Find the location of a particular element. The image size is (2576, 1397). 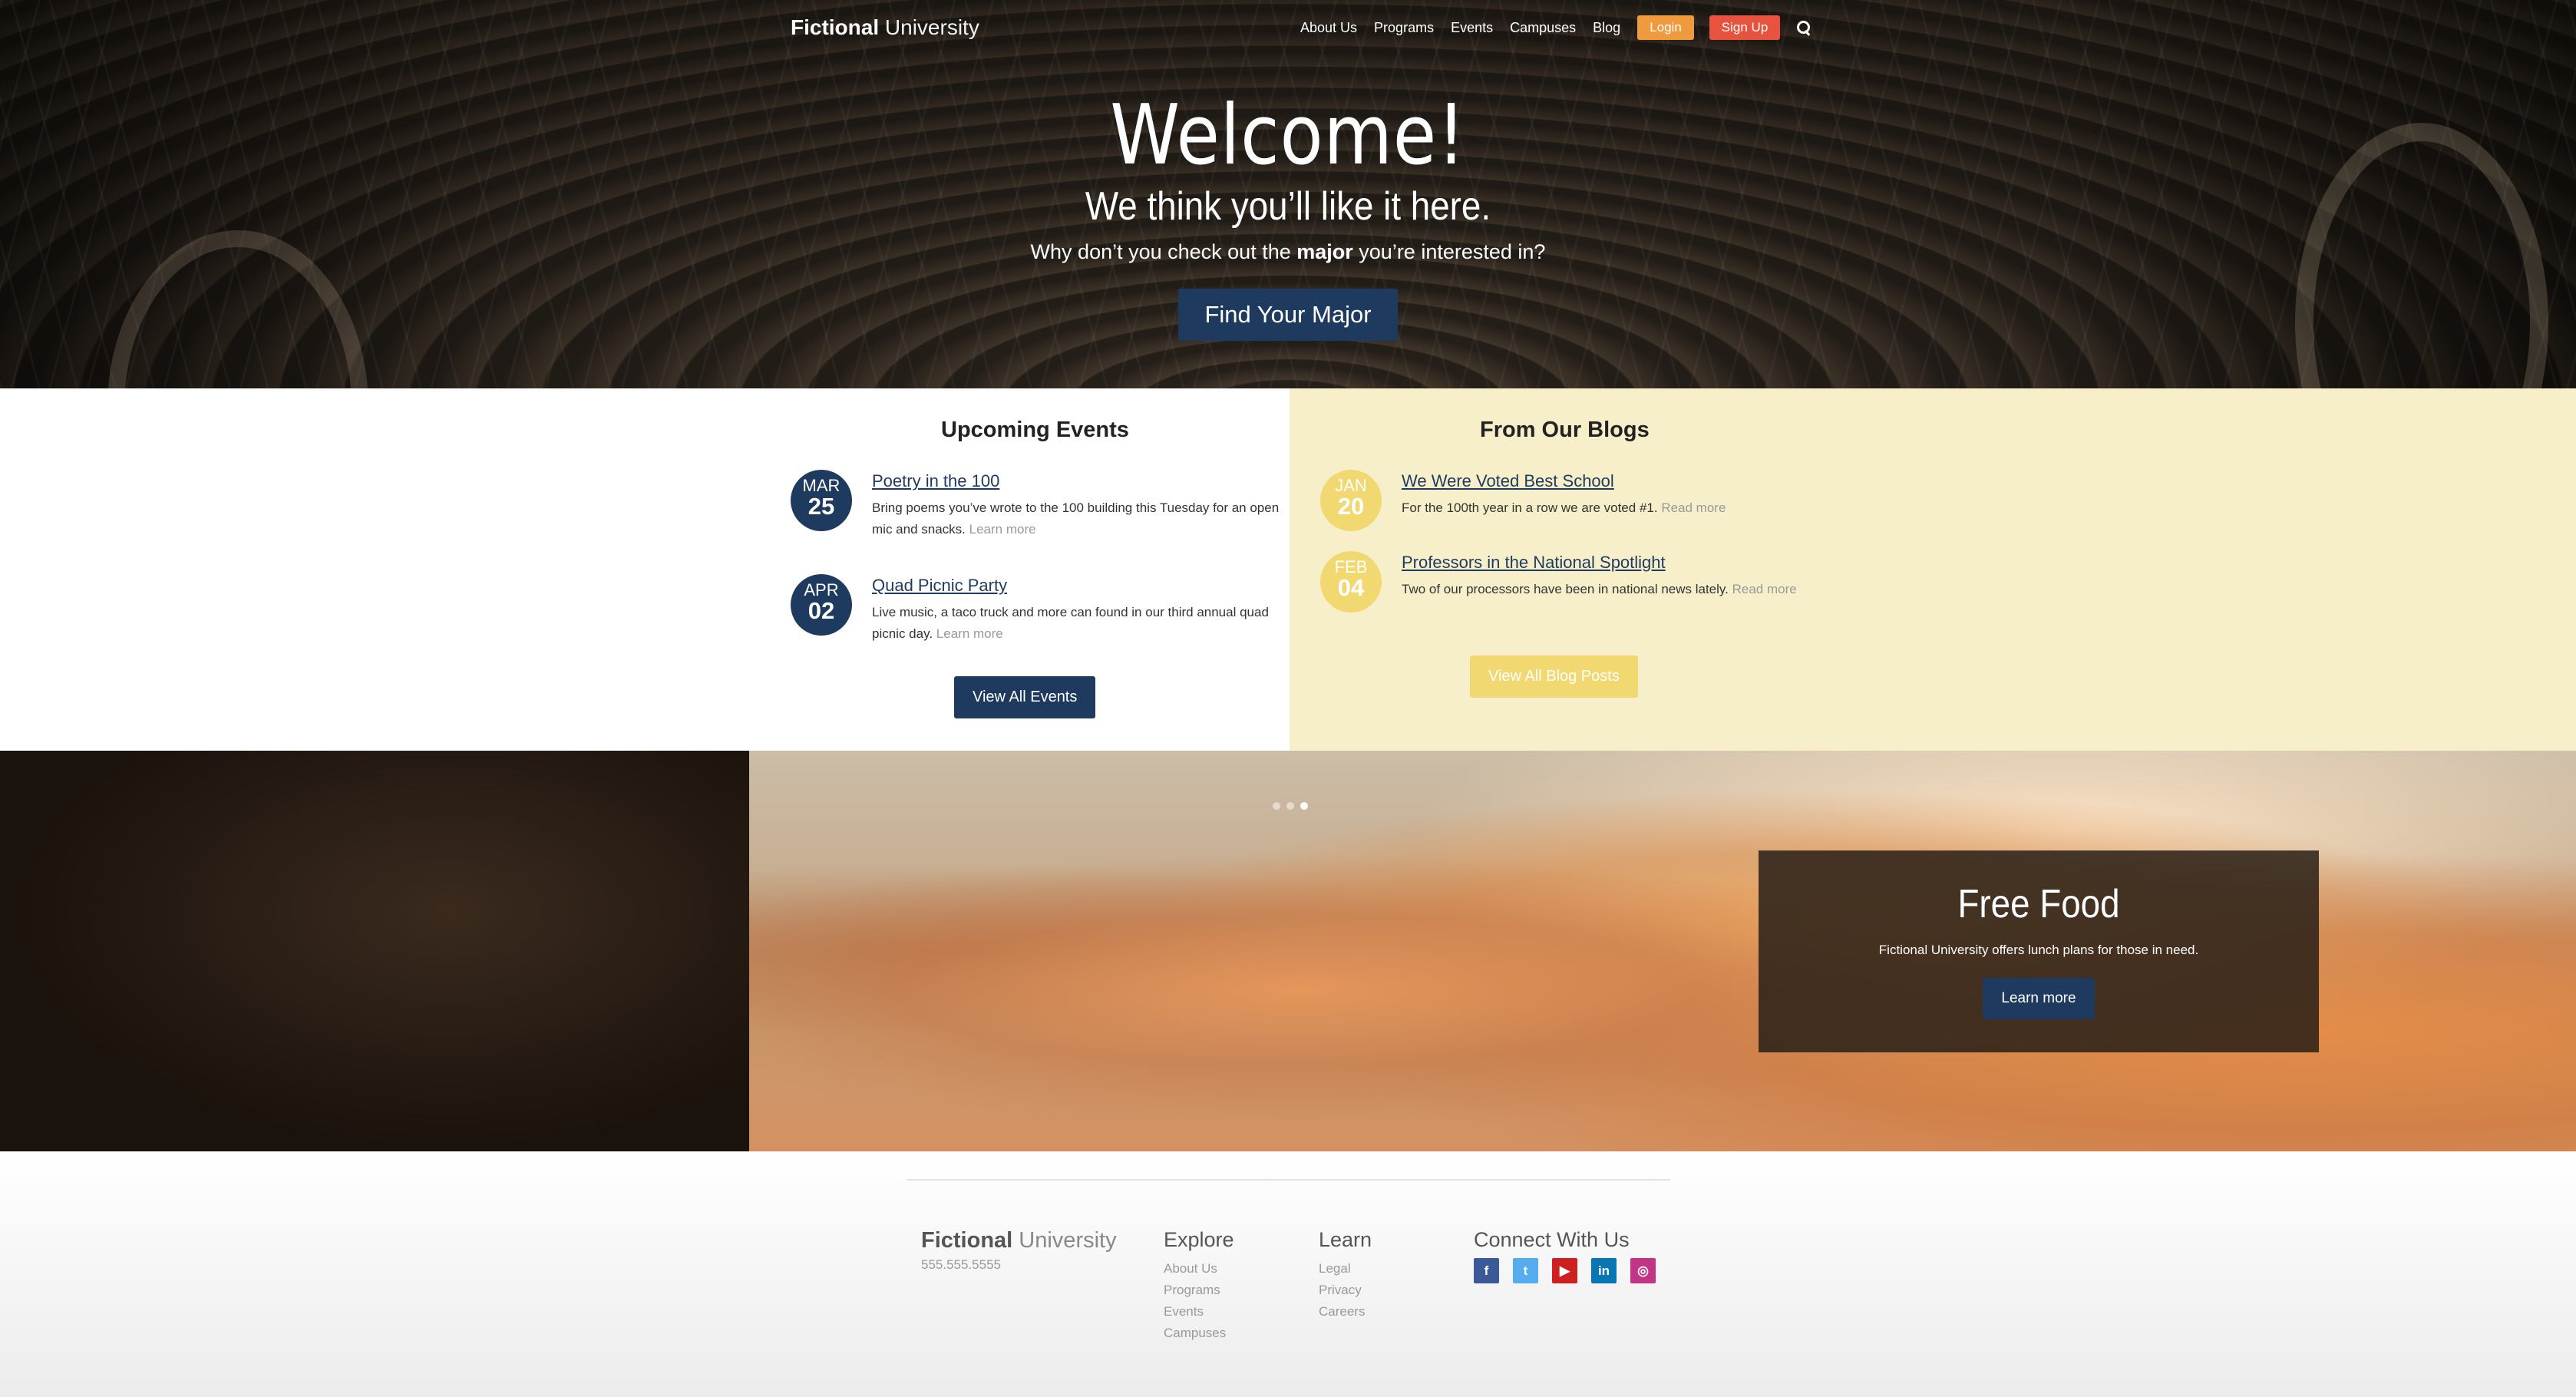

slide-learn-more-button: Learn more is located at coordinates (2039, 999).